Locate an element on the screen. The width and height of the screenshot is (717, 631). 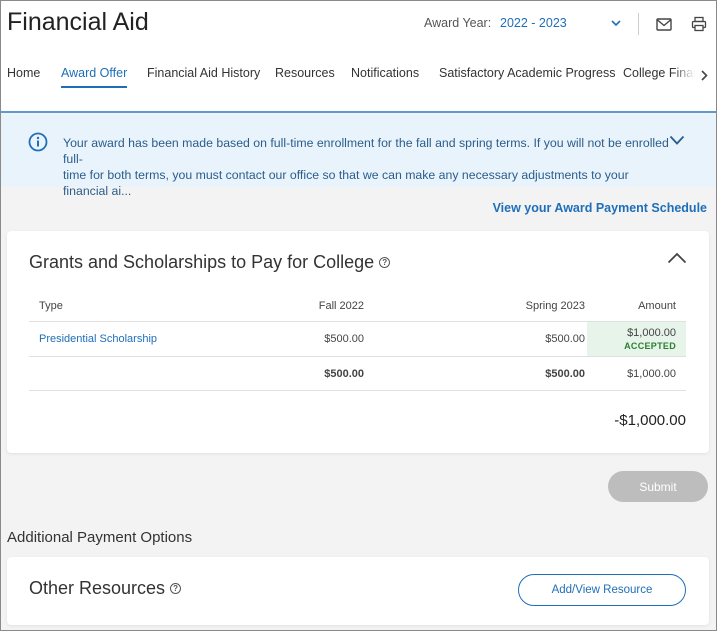
spring-total: $500.00 is located at coordinates (565, 374).